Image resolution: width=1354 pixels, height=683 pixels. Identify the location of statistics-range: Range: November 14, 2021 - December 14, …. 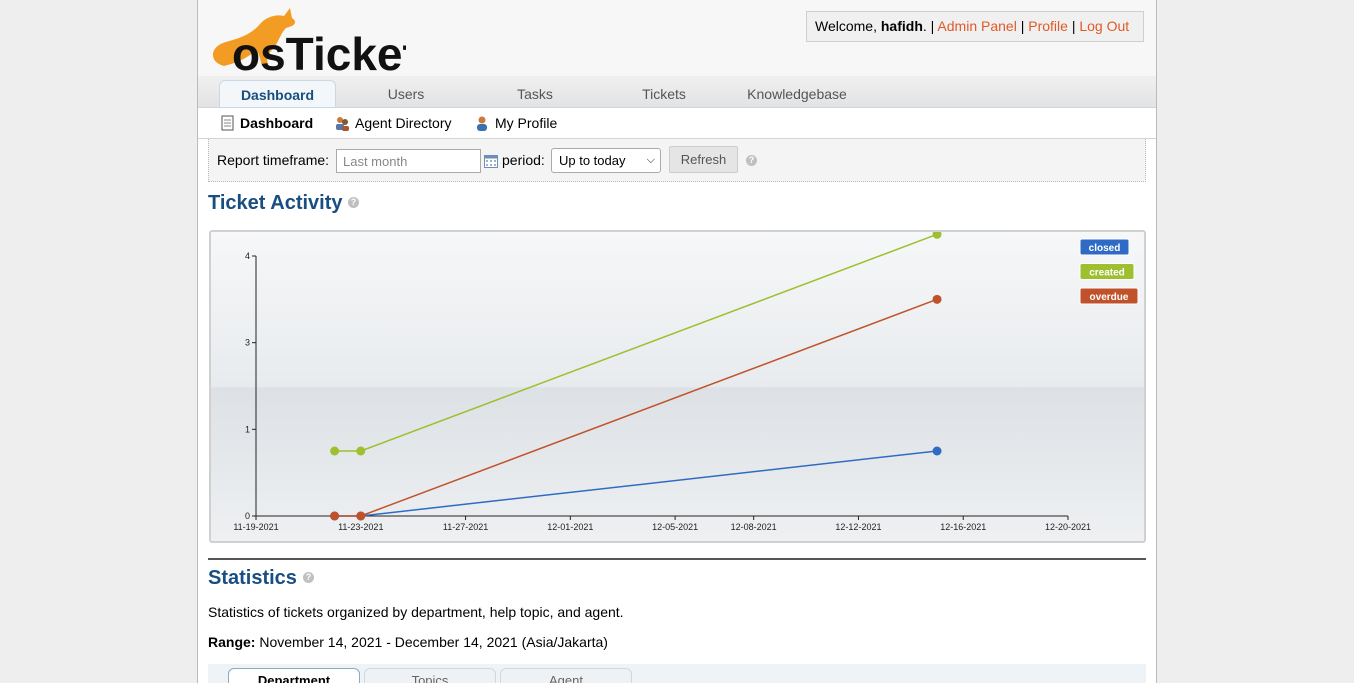
(408, 642).